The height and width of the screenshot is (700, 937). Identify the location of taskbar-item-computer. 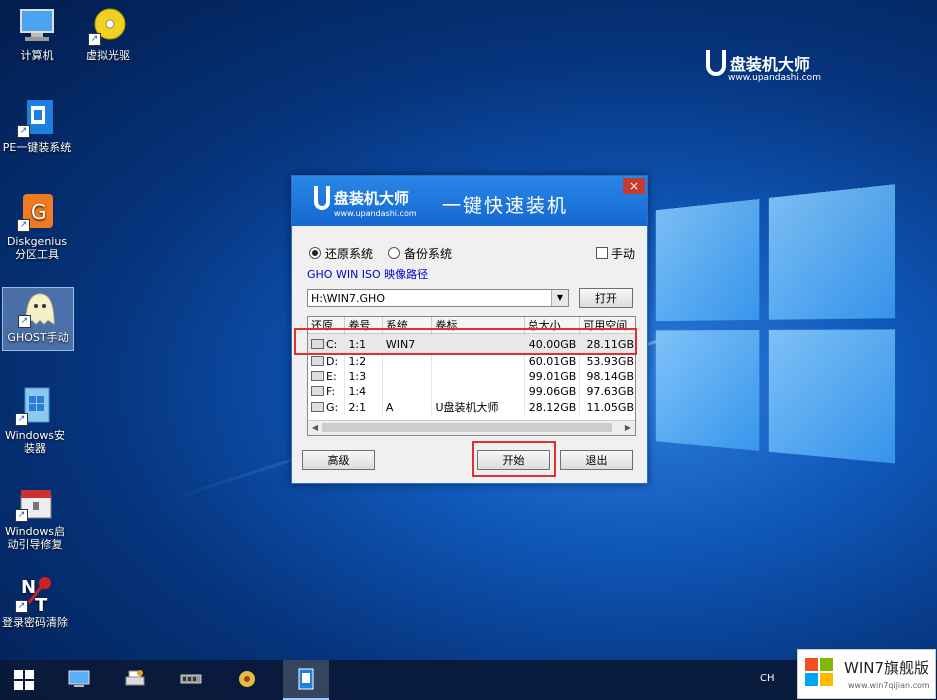
(79, 680).